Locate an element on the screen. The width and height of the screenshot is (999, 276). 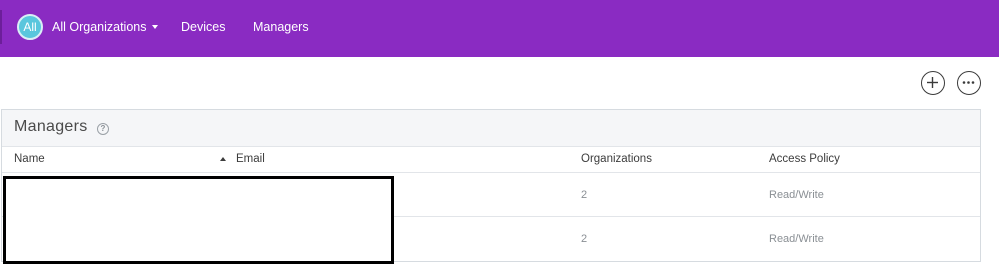
topbar-left-divider is located at coordinates (1, 27).